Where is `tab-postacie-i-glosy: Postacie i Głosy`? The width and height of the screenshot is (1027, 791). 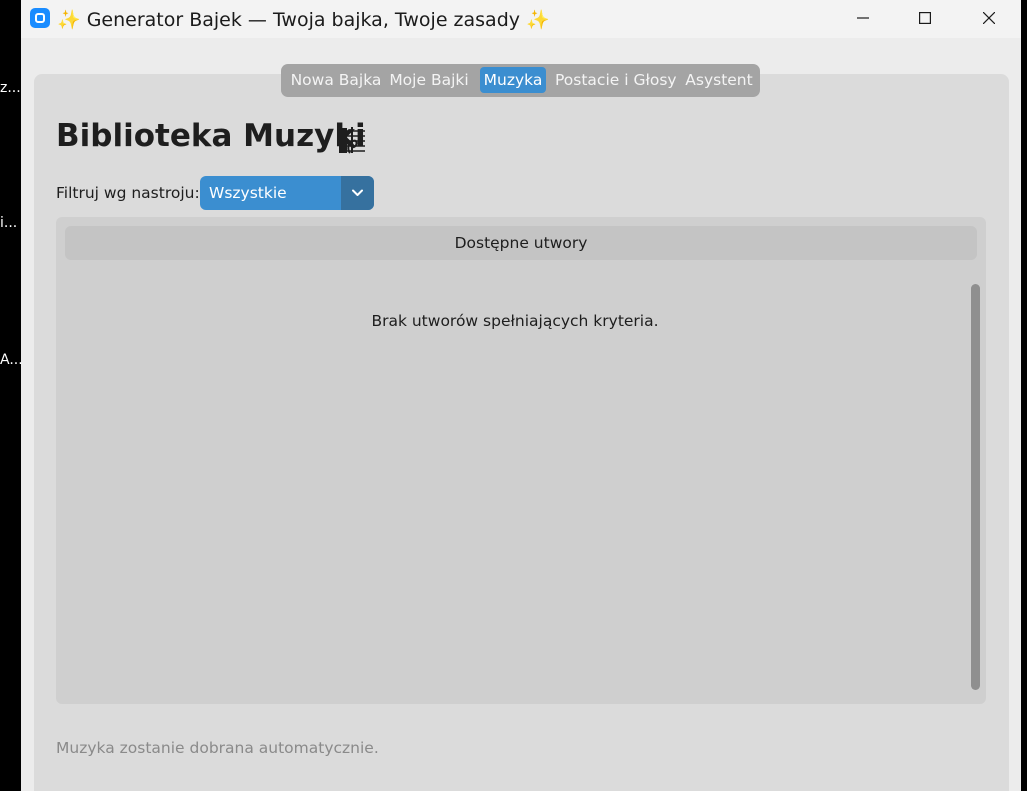 tab-postacie-i-glosy: Postacie i Głosy is located at coordinates (616, 80).